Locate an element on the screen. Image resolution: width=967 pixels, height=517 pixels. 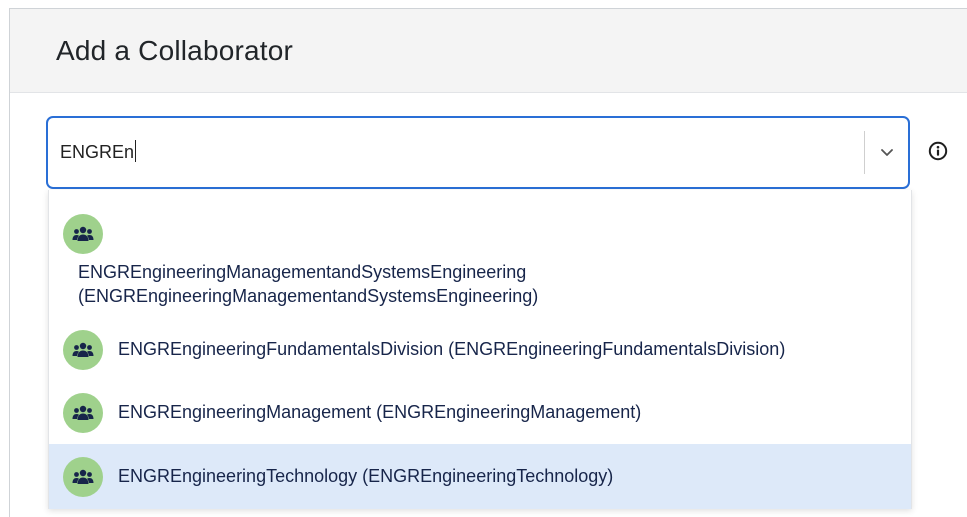
search-input-value: ENGREn is located at coordinates (97, 152).